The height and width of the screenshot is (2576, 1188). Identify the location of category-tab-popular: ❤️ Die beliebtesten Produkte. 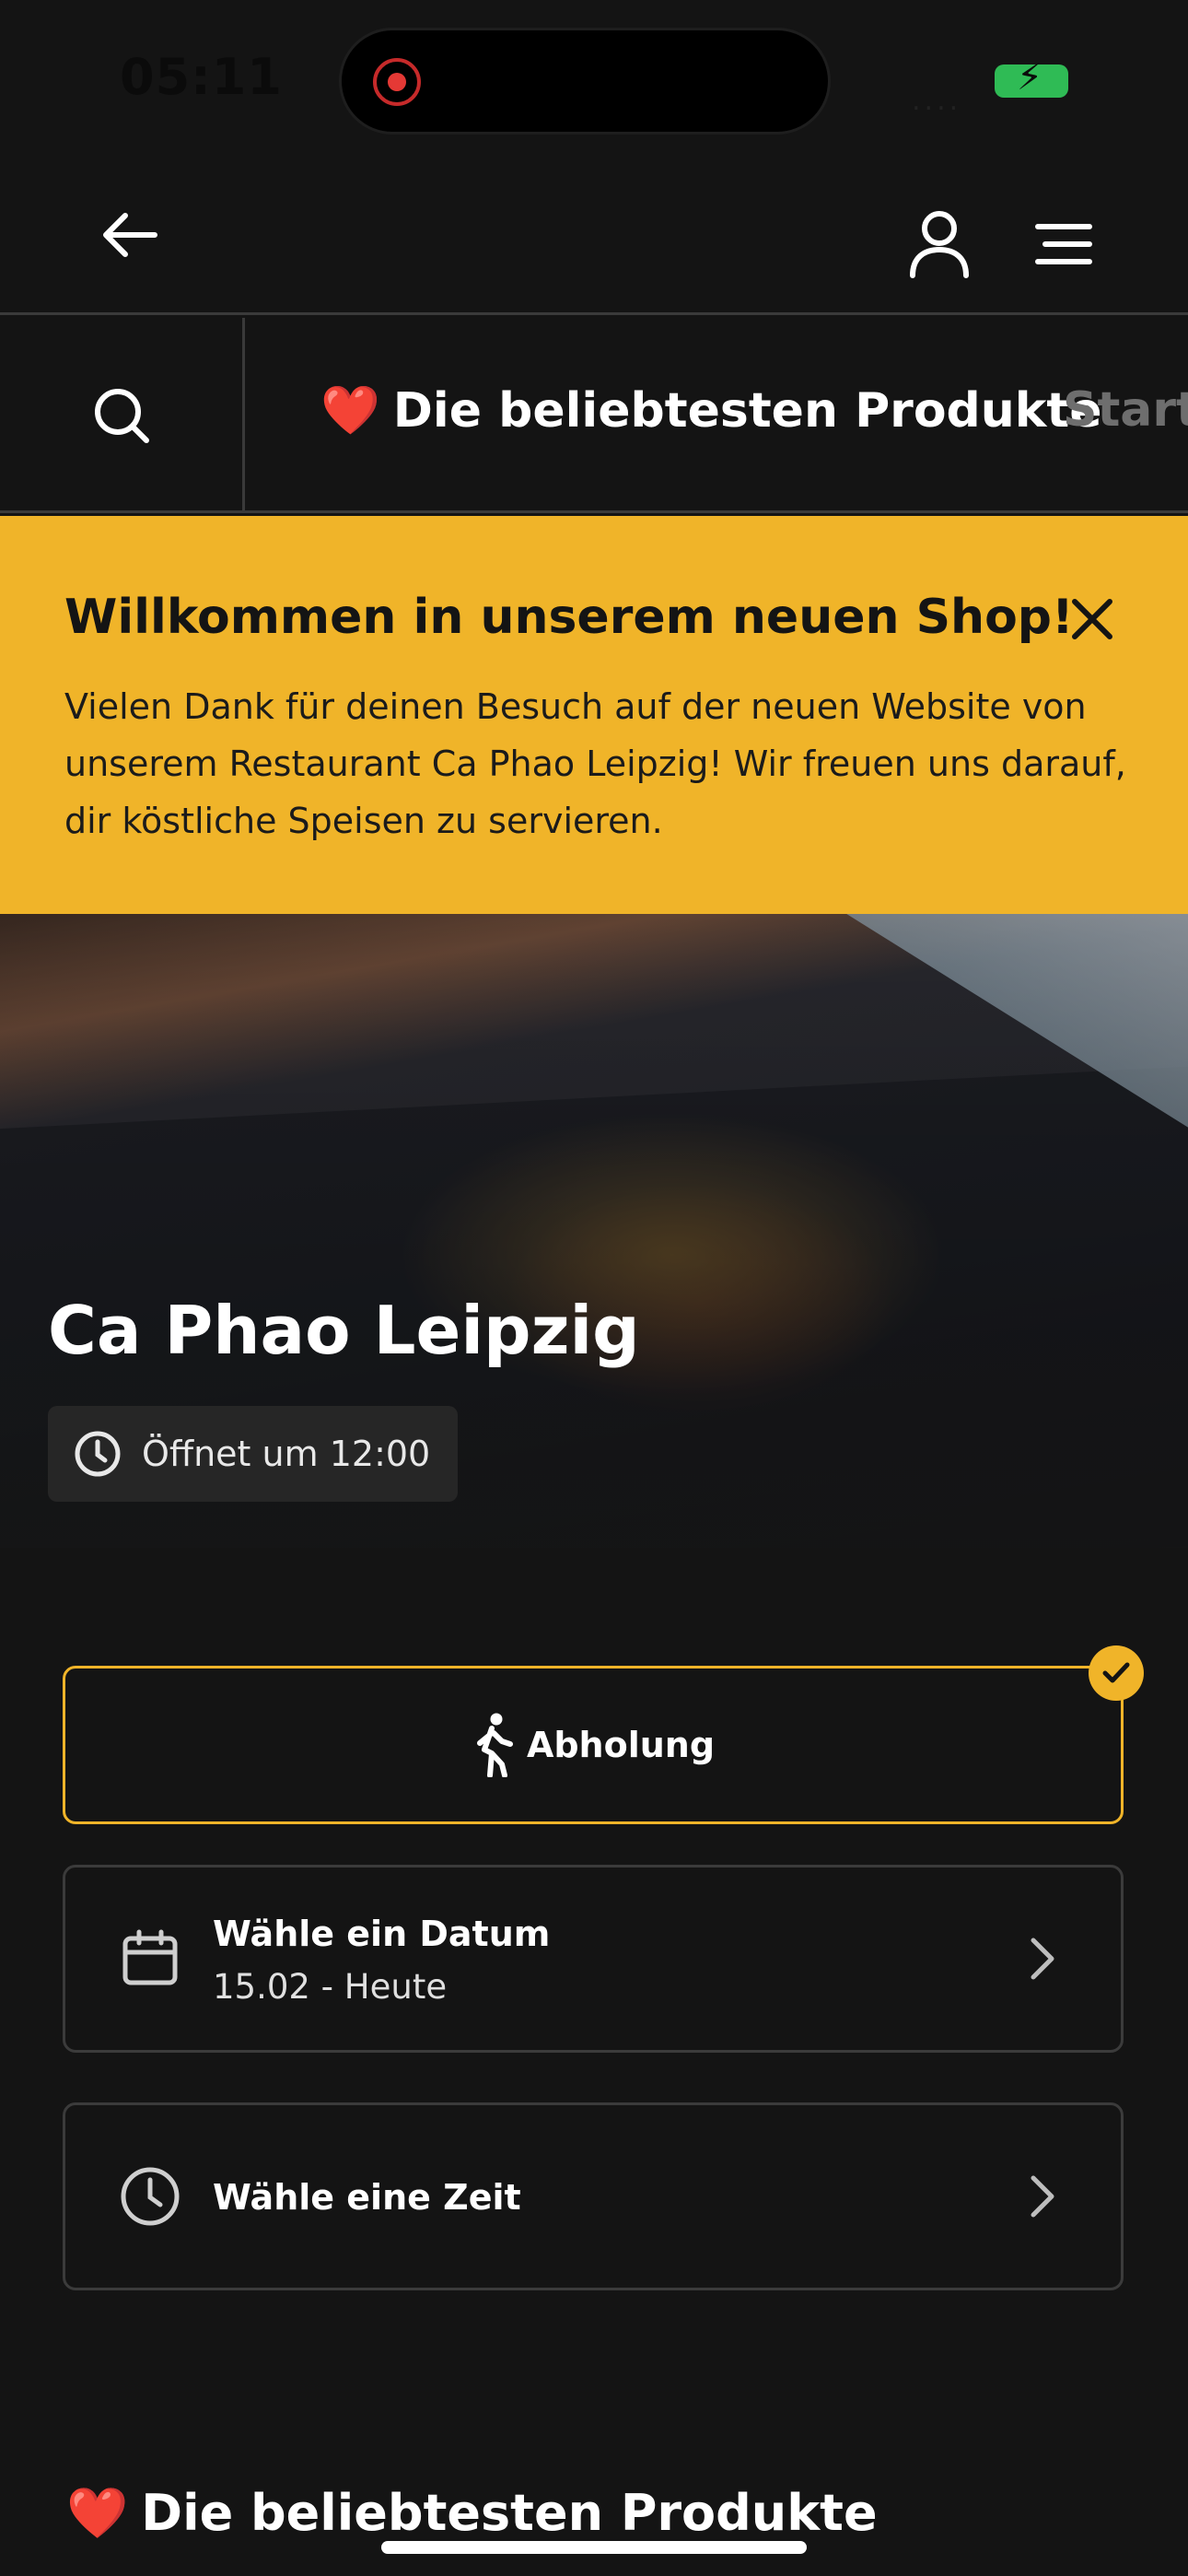
(711, 410).